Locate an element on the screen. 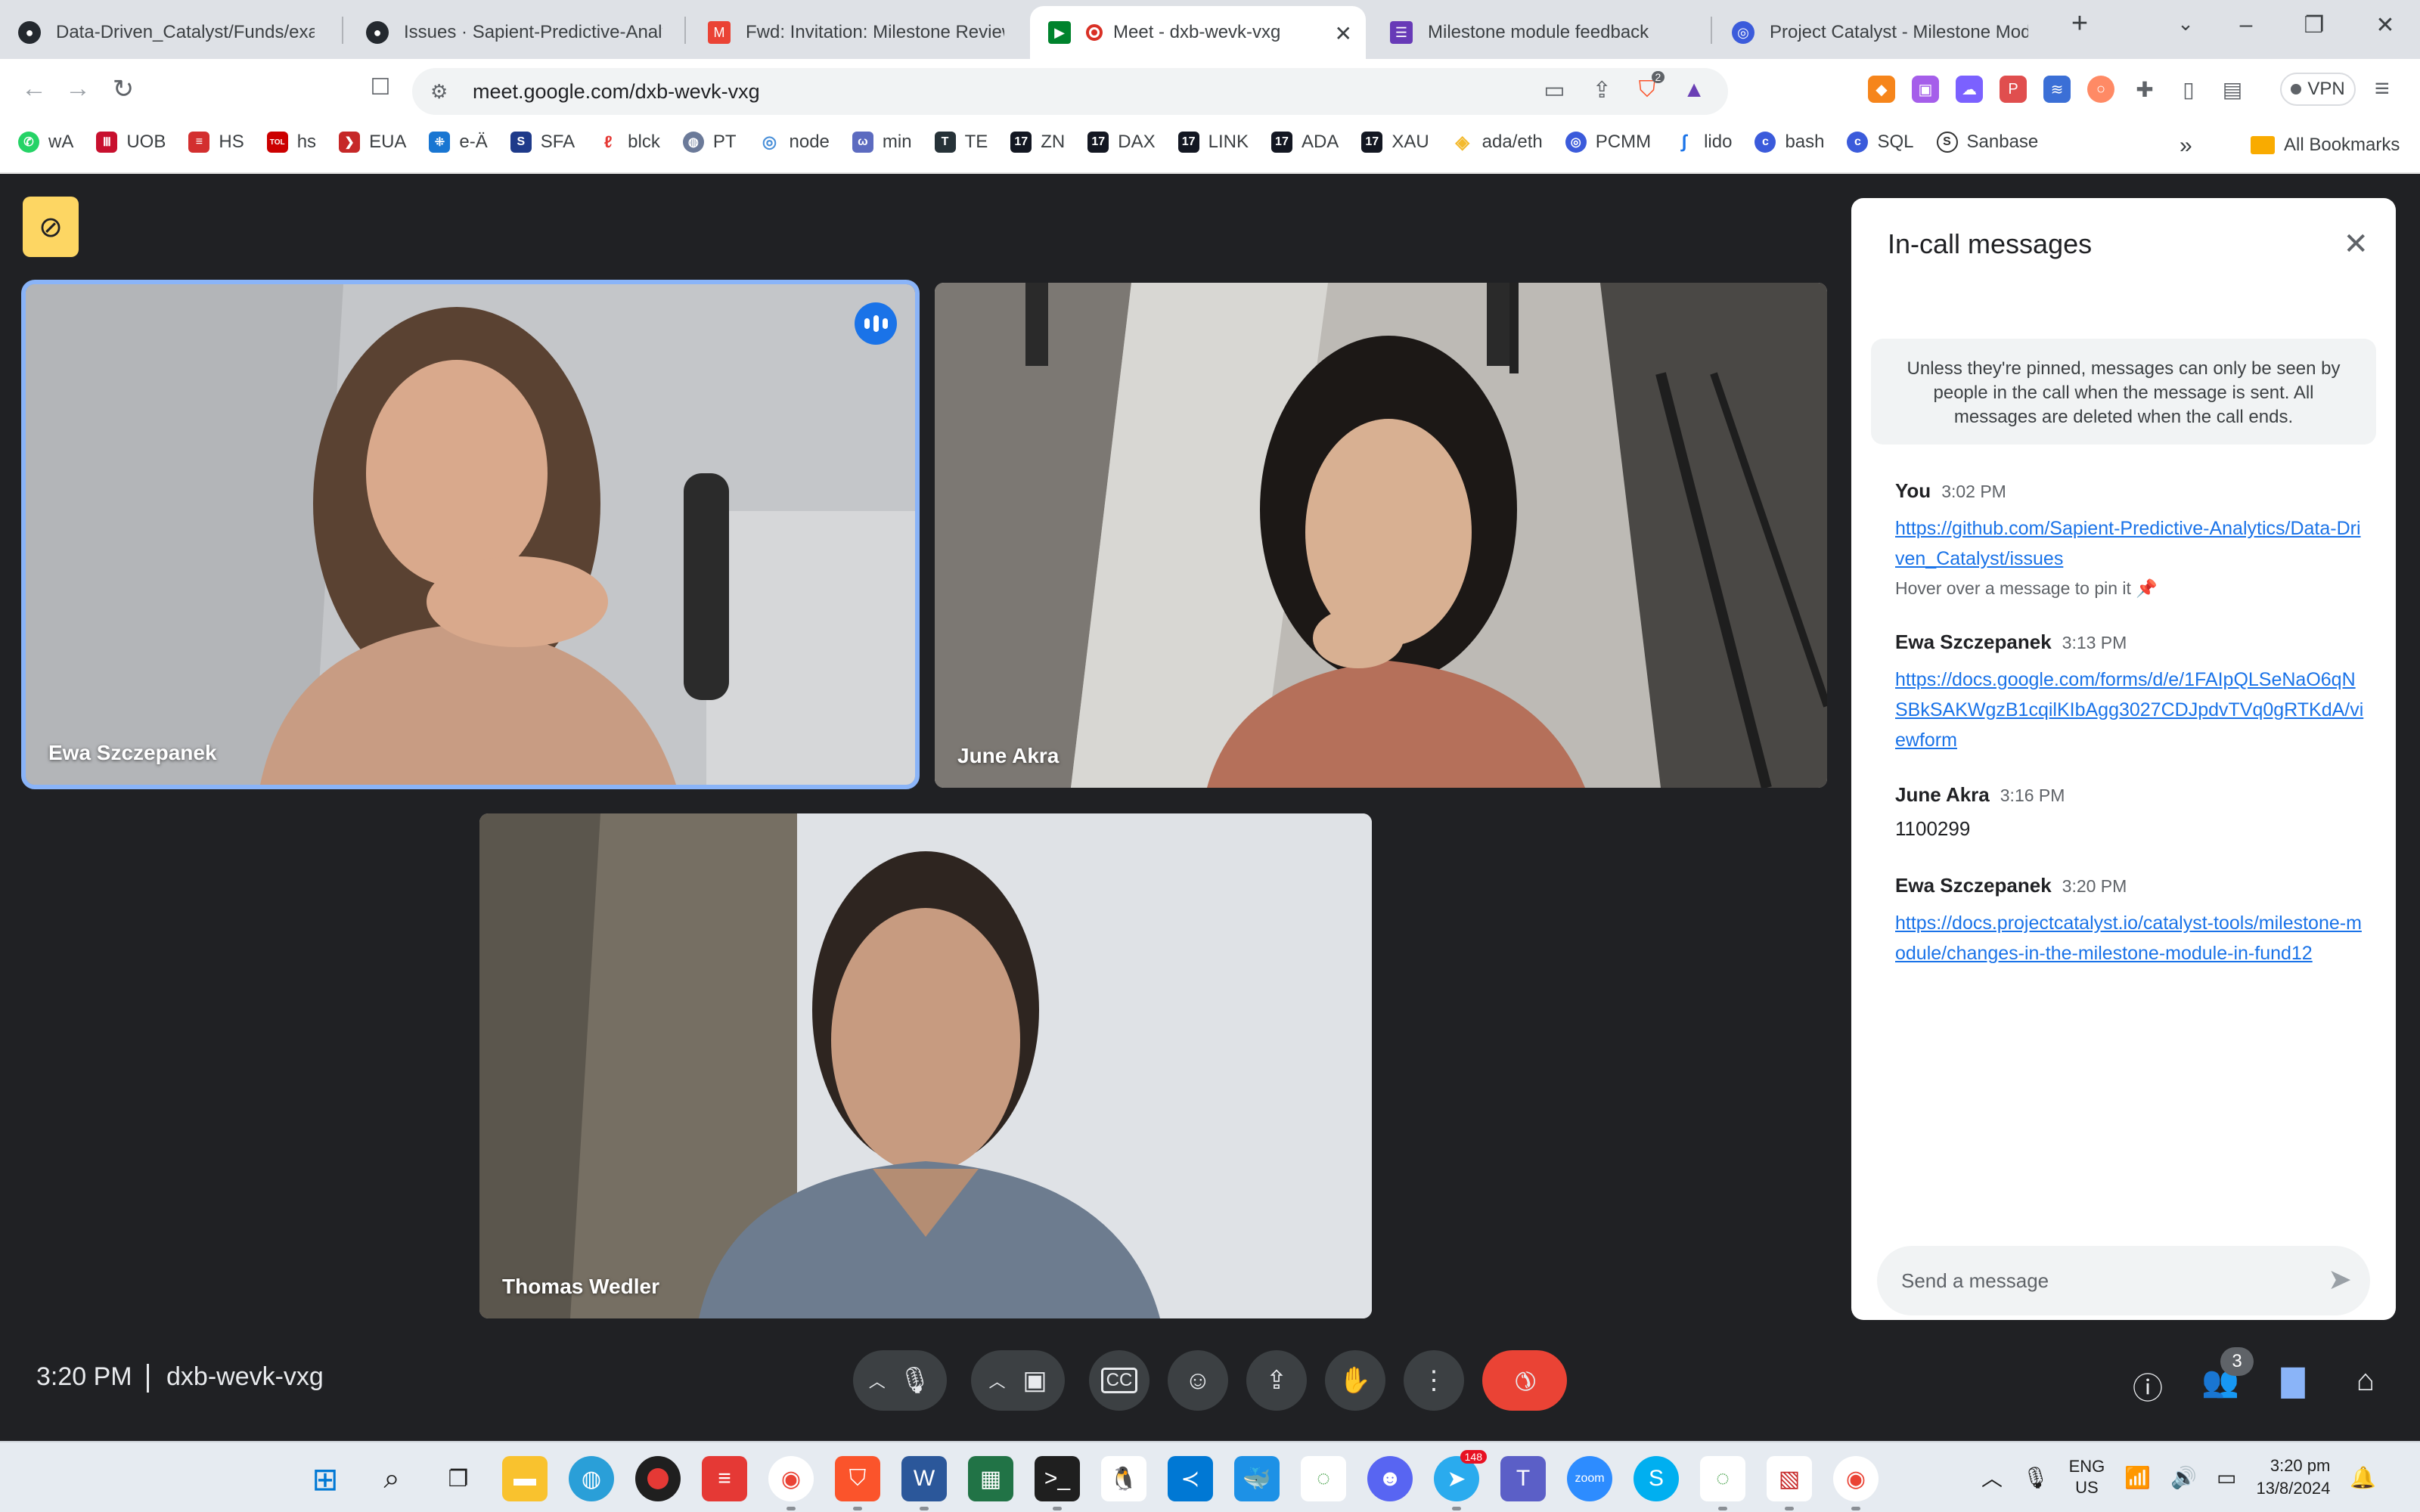 Image resolution: width=2420 pixels, height=1512 pixels. globe-app-icon: ◍ is located at coordinates (591, 1478).